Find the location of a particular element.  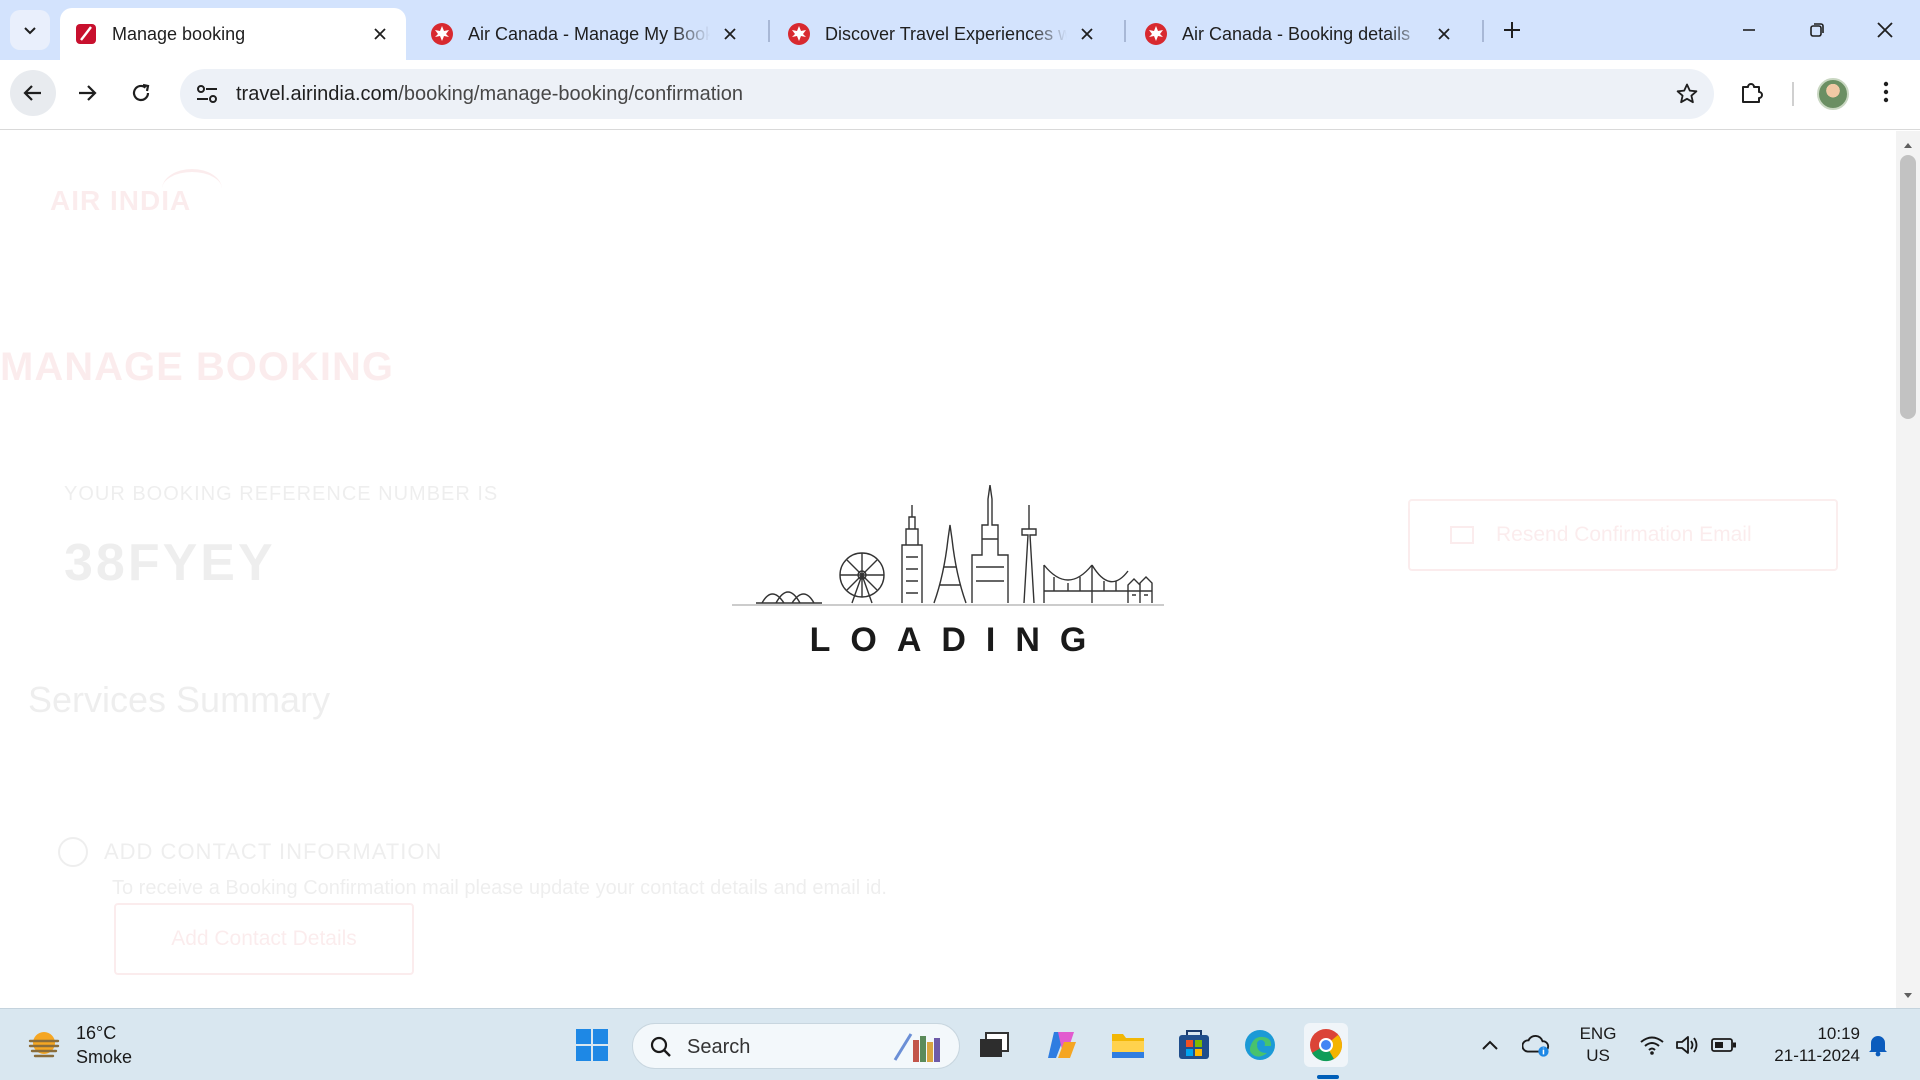

city-skyline-icon is located at coordinates (948, 545).